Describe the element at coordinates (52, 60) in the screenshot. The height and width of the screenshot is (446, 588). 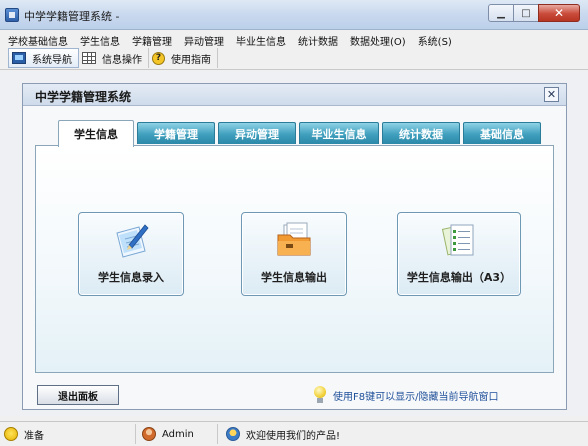
I see `system-navigation-label: 系统导航` at that location.